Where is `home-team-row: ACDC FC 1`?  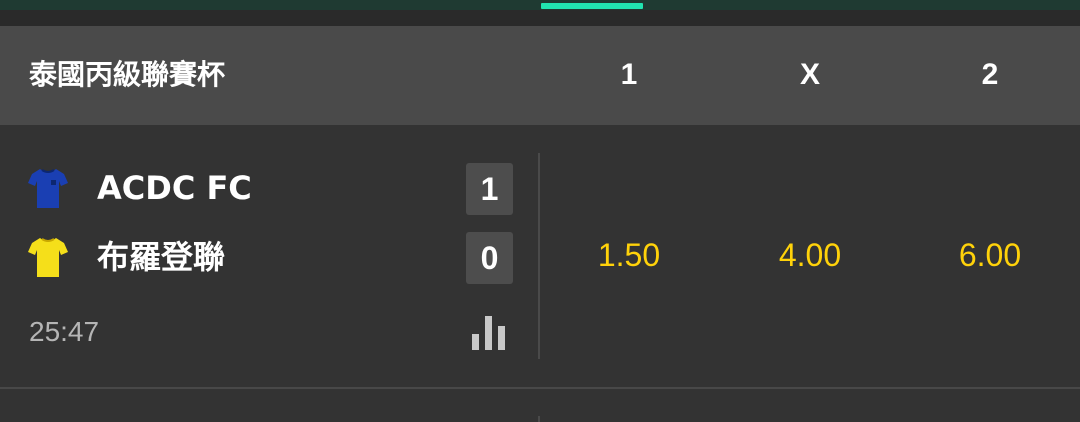 home-team-row: ACDC FC 1 is located at coordinates (260, 189).